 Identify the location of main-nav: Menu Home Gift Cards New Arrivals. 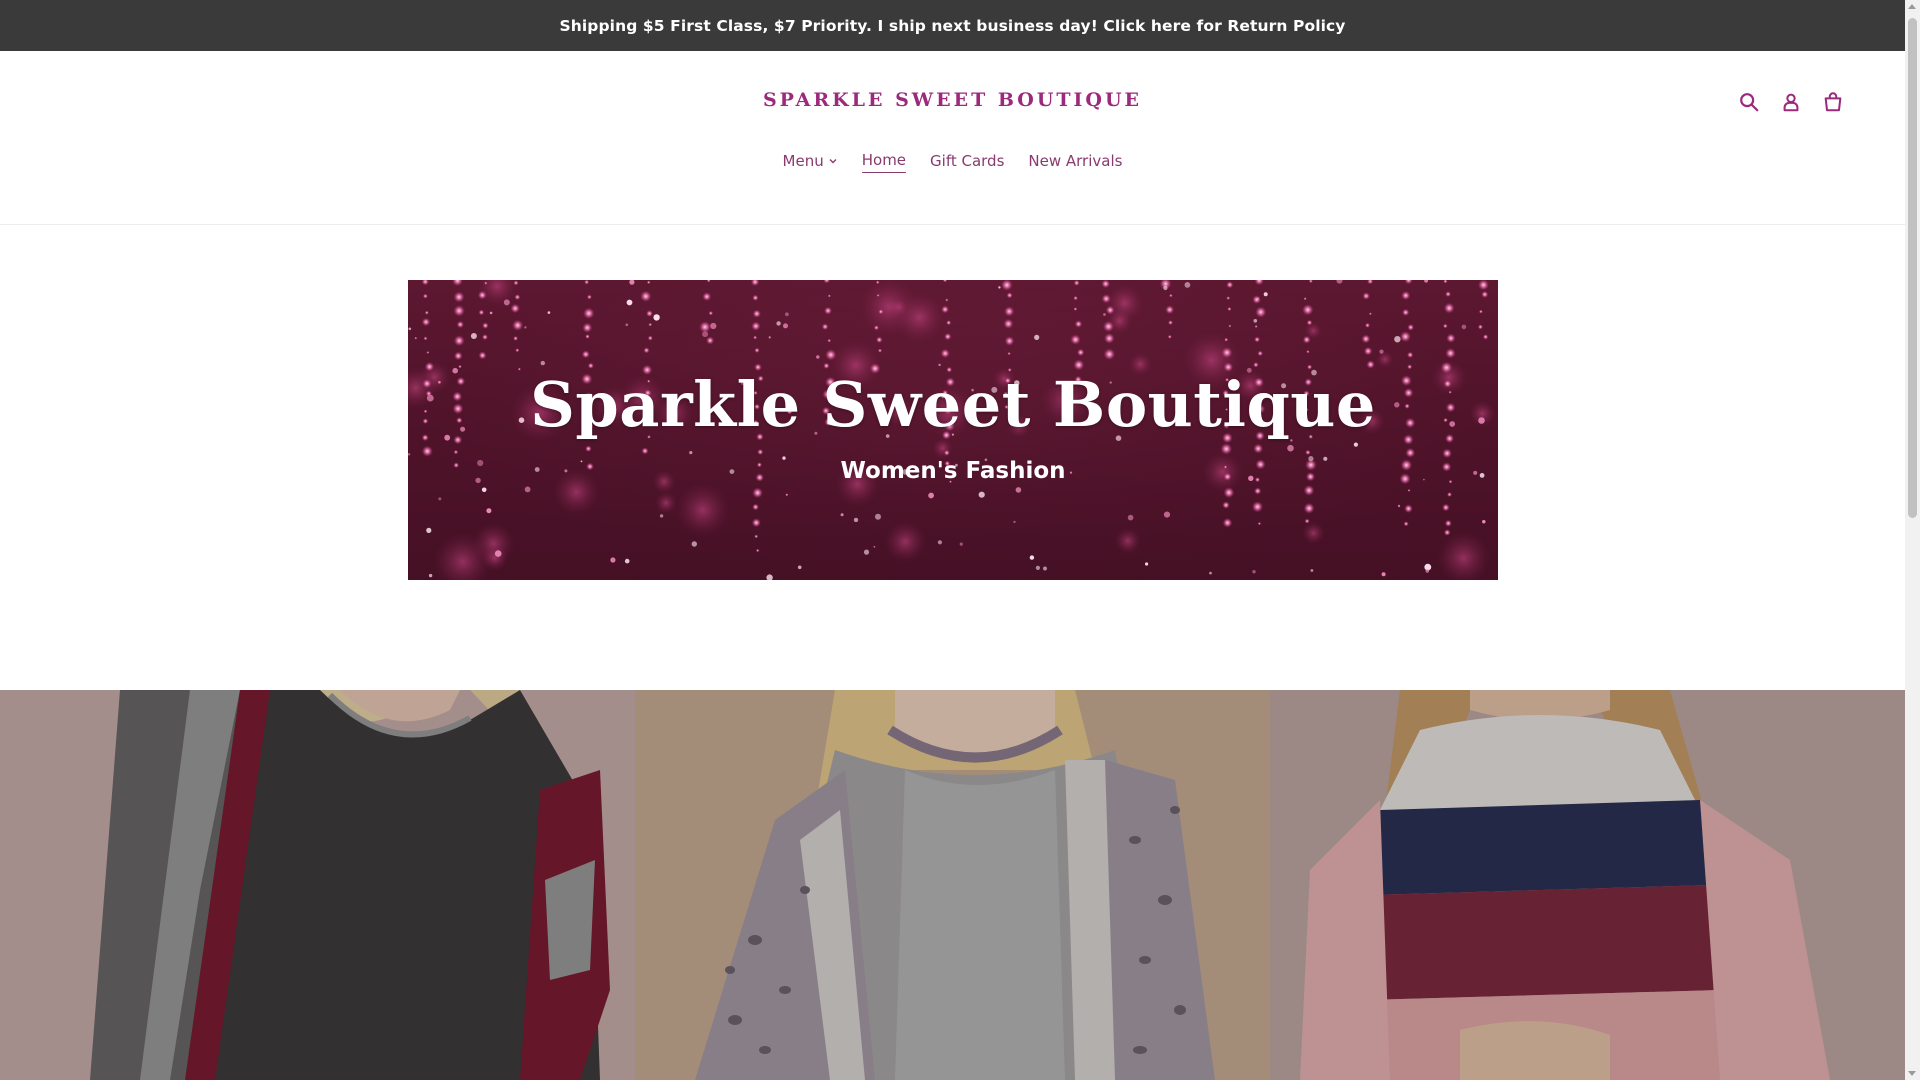
(952, 162).